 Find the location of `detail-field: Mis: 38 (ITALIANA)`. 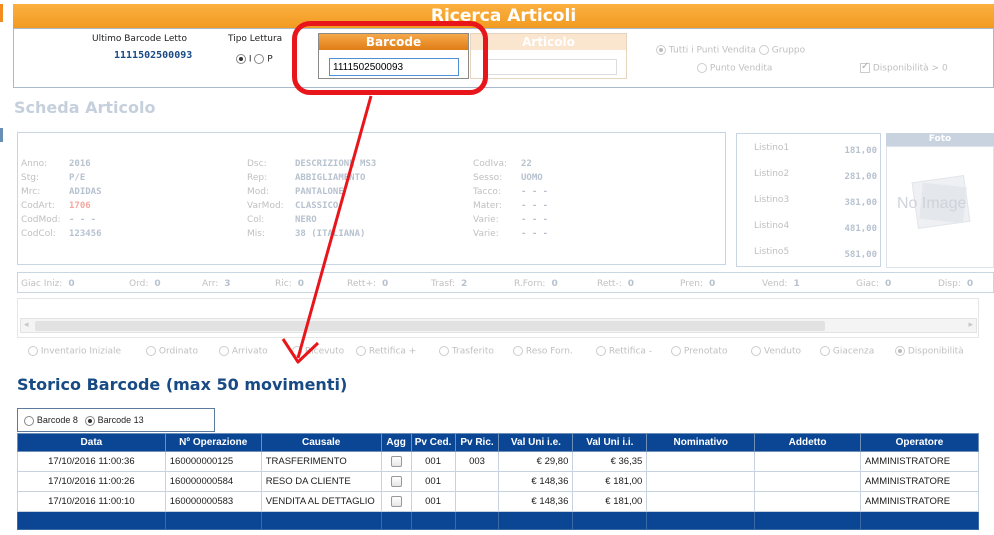

detail-field: Mis: 38 (ITALIANA) is located at coordinates (306, 234).